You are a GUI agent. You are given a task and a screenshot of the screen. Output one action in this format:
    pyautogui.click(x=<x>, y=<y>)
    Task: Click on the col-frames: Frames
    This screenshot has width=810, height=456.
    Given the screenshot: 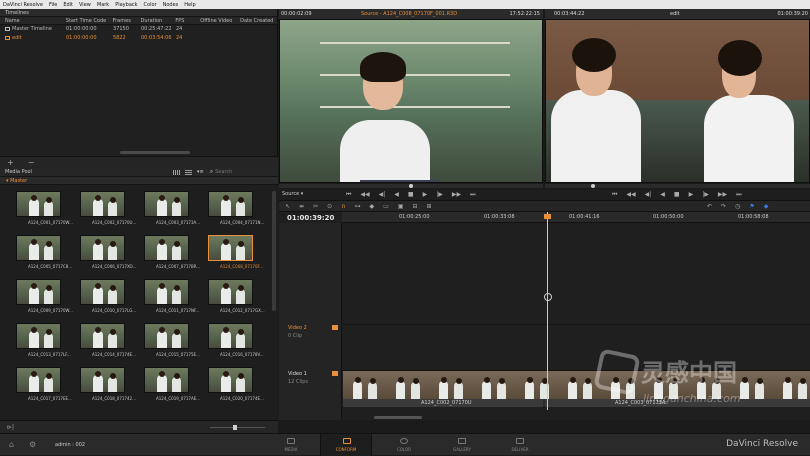 What is the action you would take?
    pyautogui.click(x=127, y=20)
    